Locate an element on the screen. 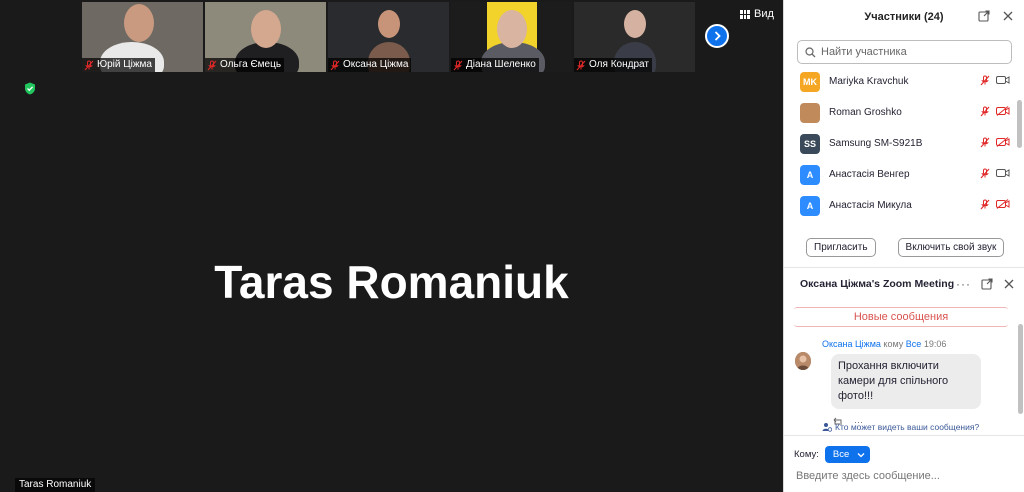  participants-header: Участники (24) is located at coordinates (904, 17).